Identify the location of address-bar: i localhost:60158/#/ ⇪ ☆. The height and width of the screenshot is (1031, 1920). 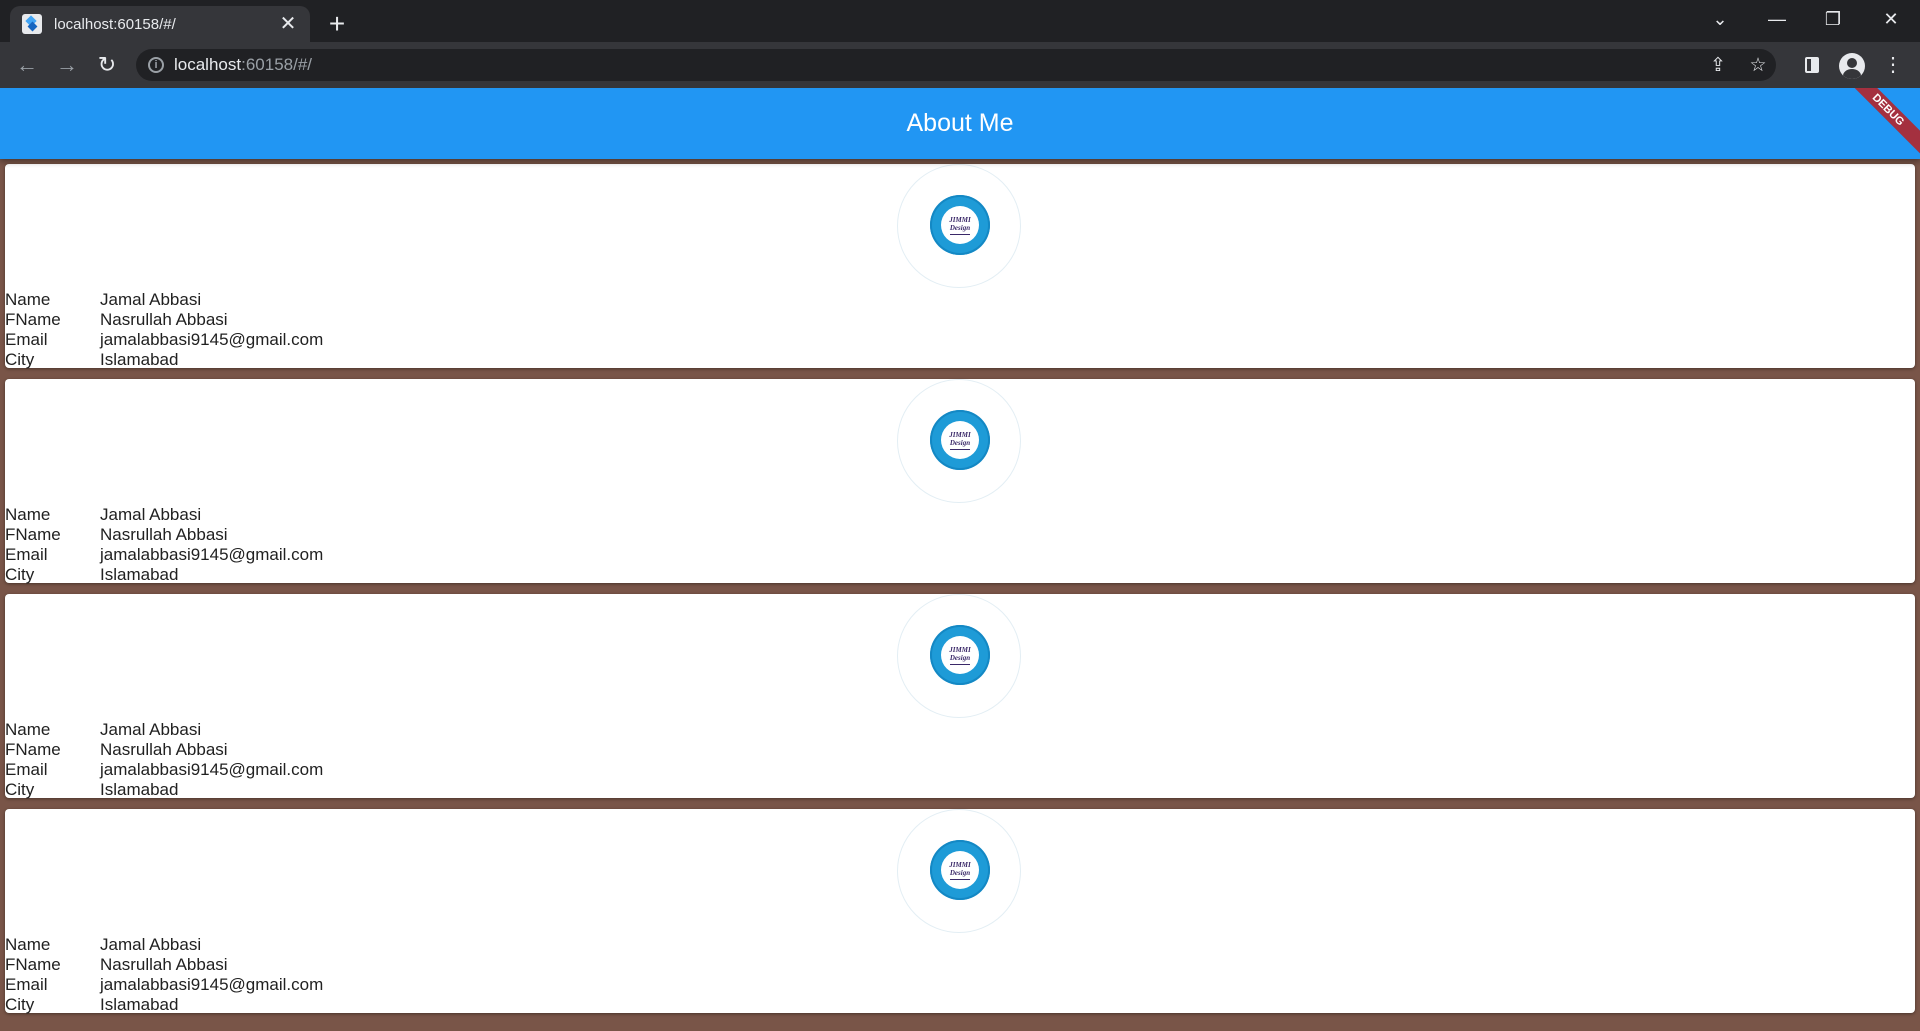
(956, 65).